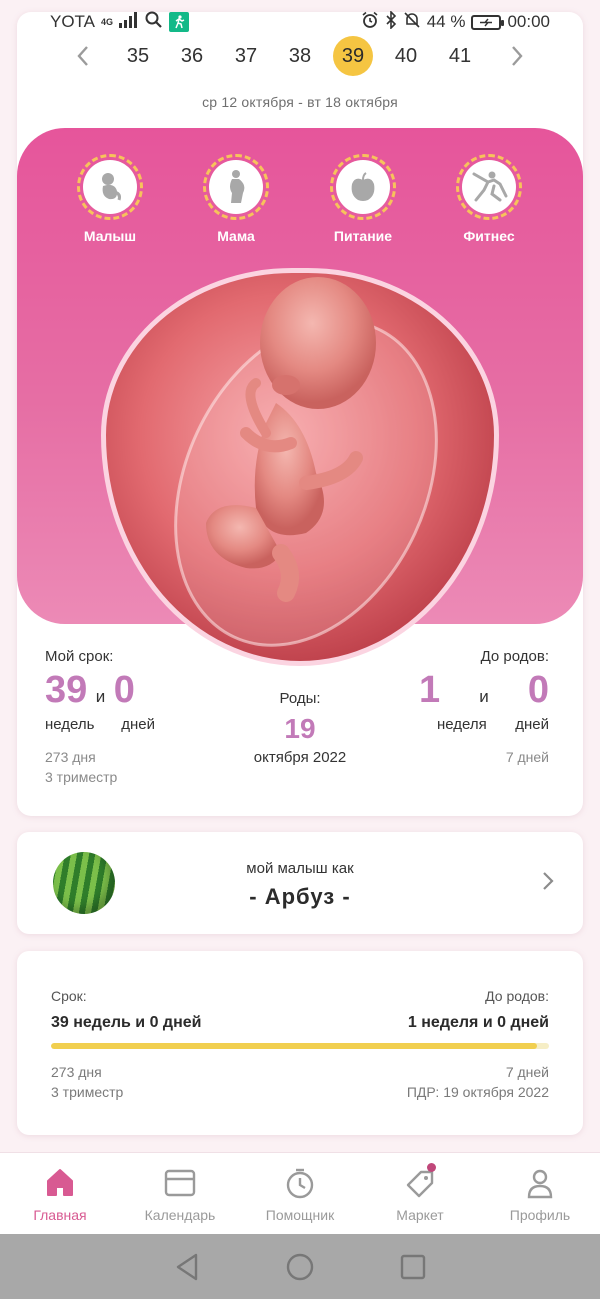 This screenshot has width=600, height=1299. Describe the element at coordinates (420, 1215) in the screenshot. I see `nav-market-label: Маркет` at that location.